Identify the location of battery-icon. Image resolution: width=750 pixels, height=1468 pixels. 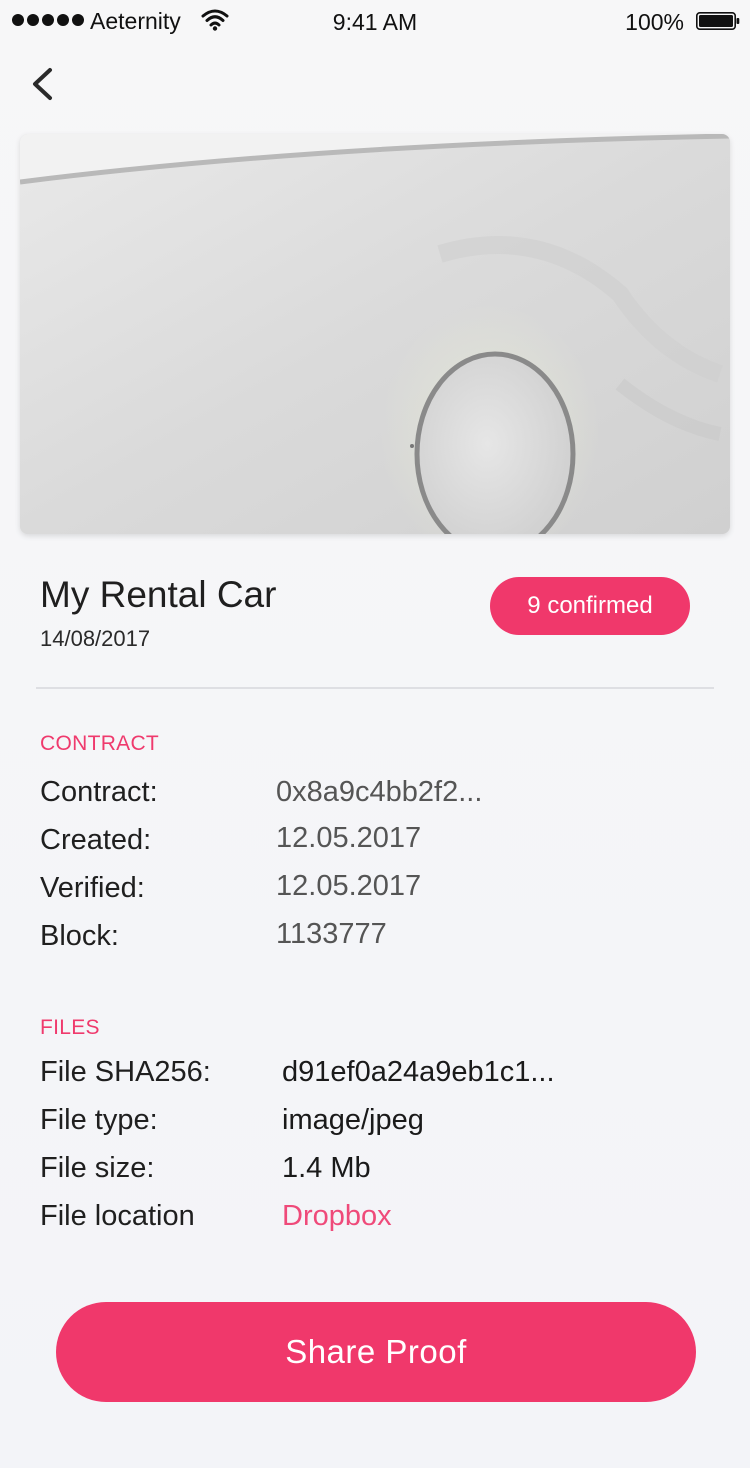
(718, 21).